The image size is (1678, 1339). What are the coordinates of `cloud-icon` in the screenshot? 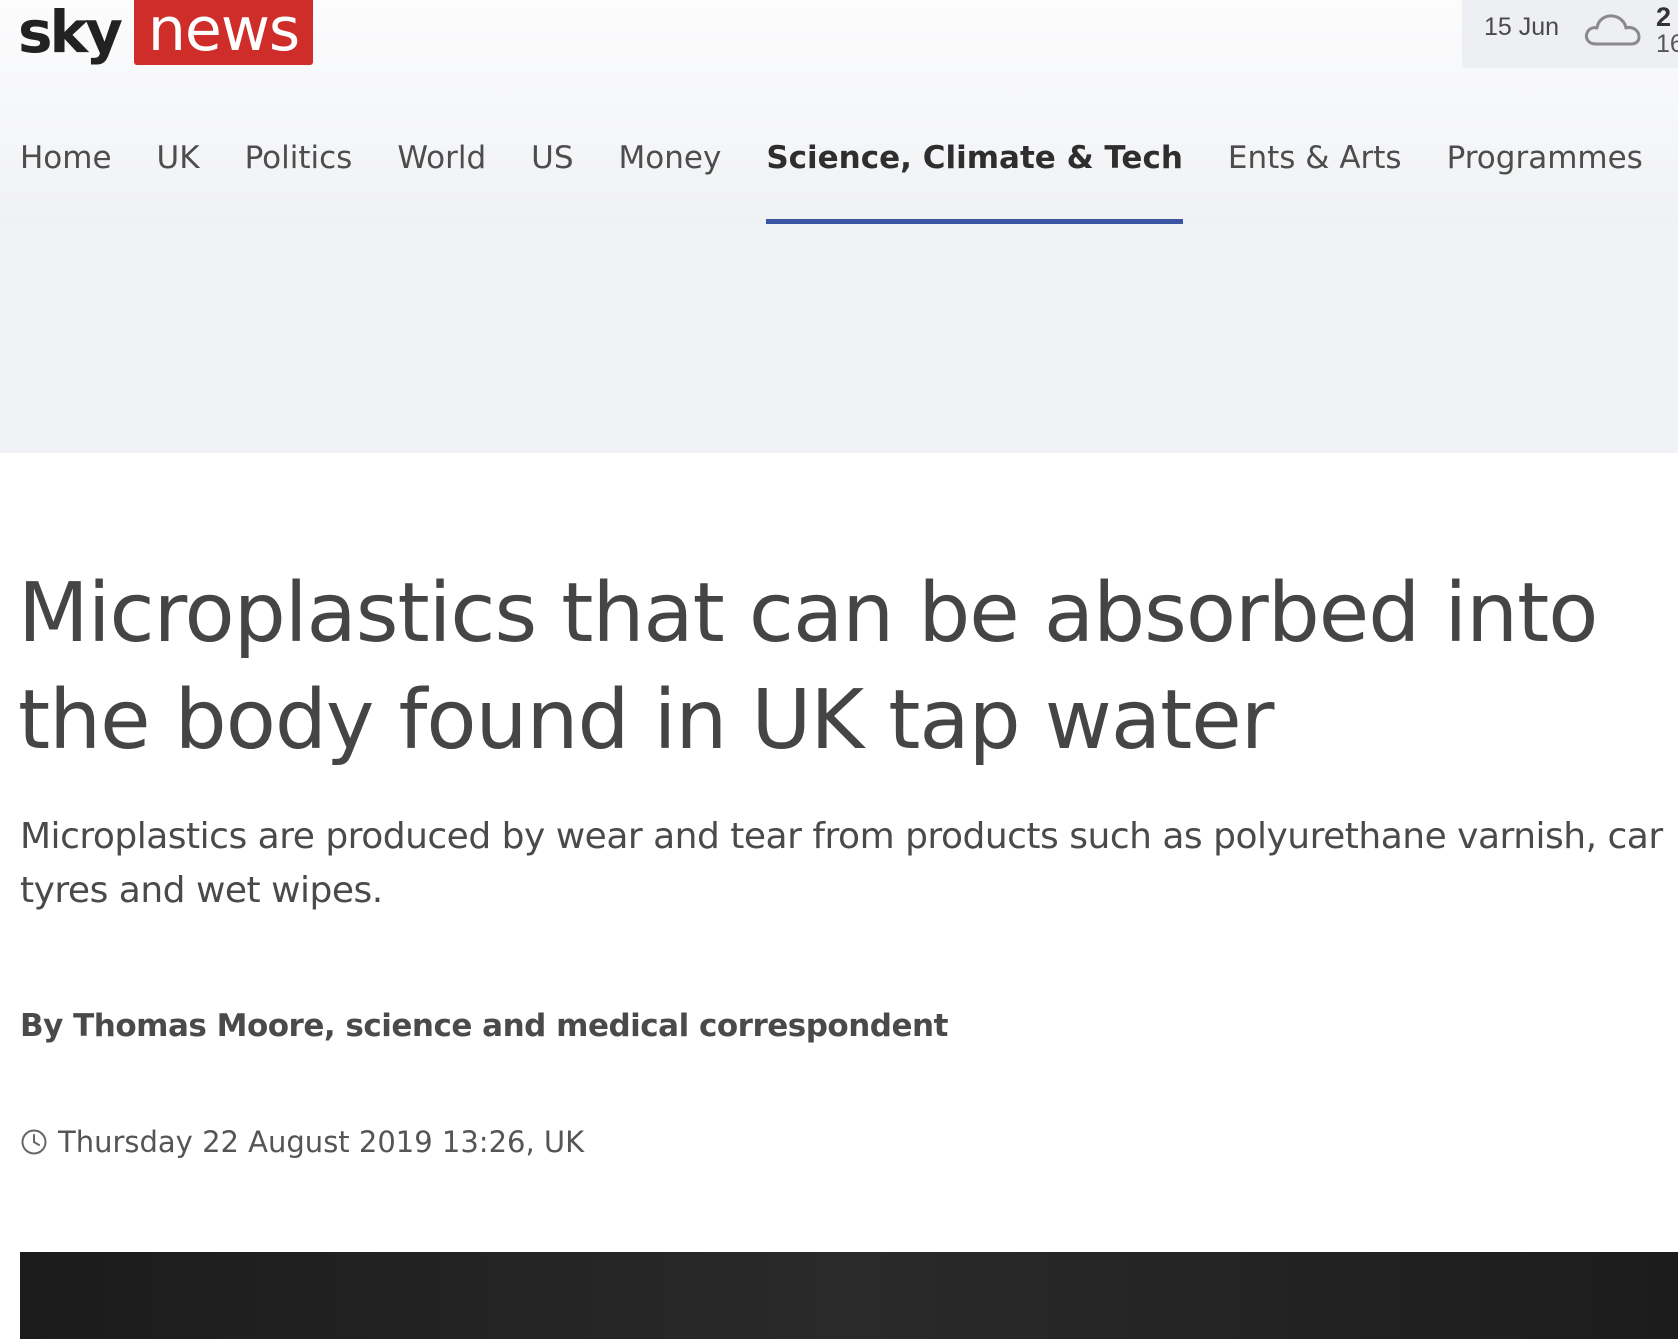 It's located at (1612, 30).